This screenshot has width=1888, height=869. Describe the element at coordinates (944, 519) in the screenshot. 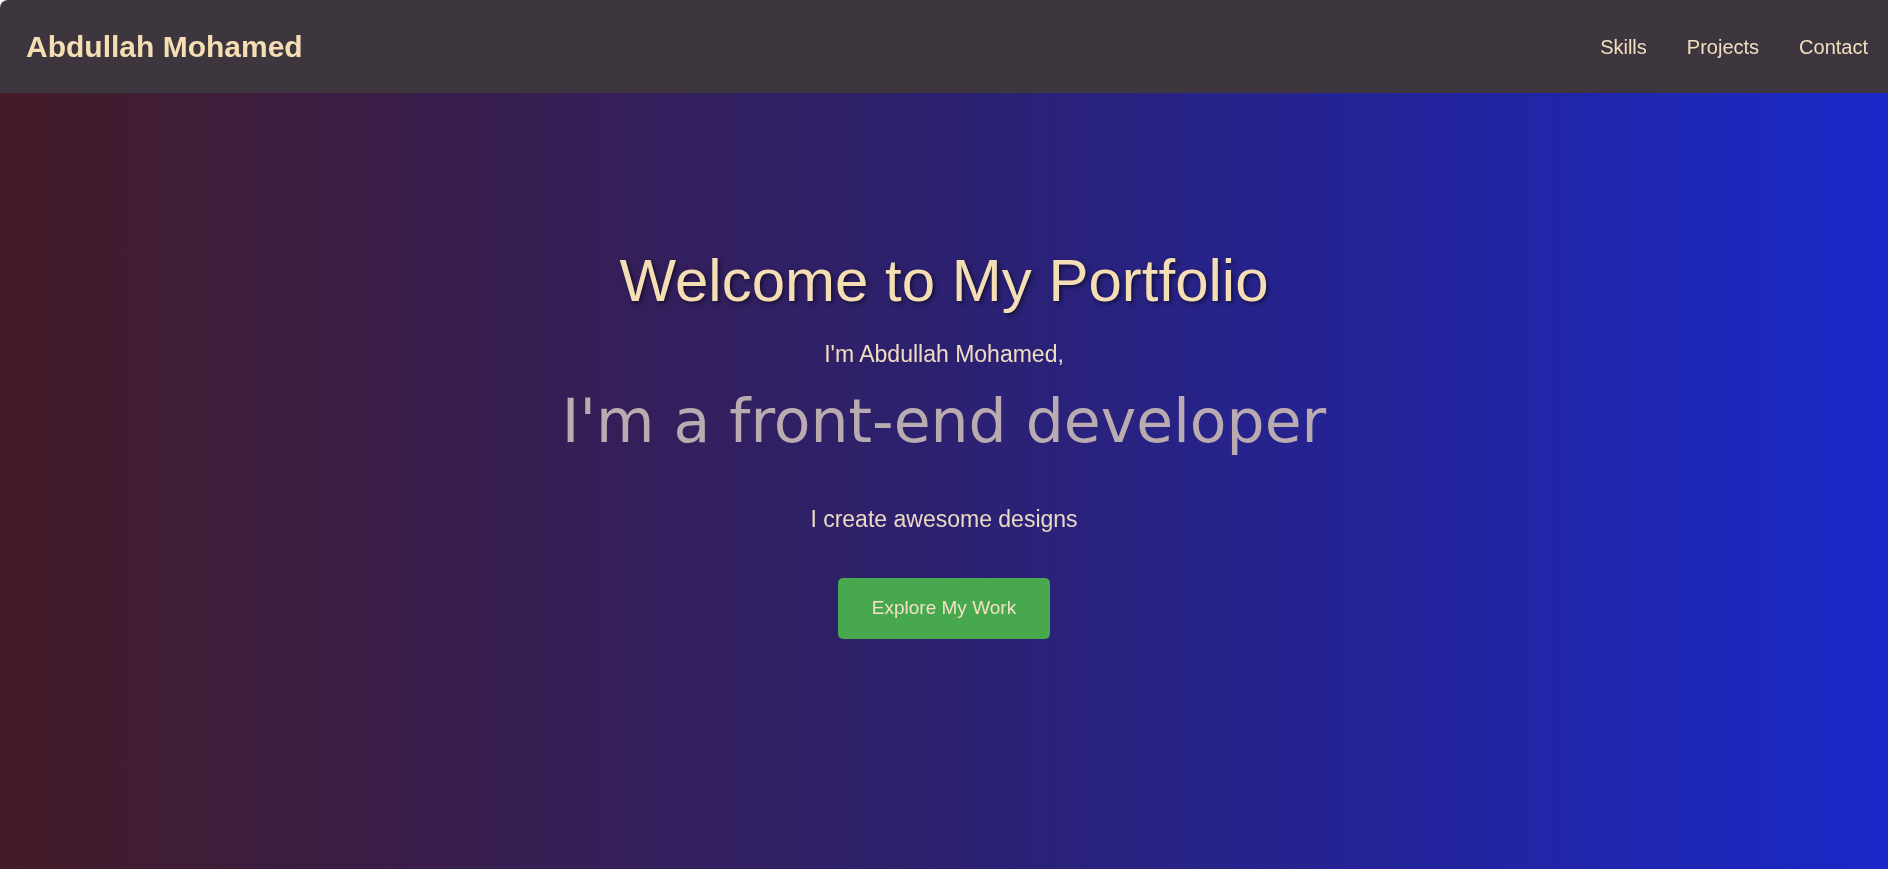

I see `tagline-text: I create awesome designs` at that location.